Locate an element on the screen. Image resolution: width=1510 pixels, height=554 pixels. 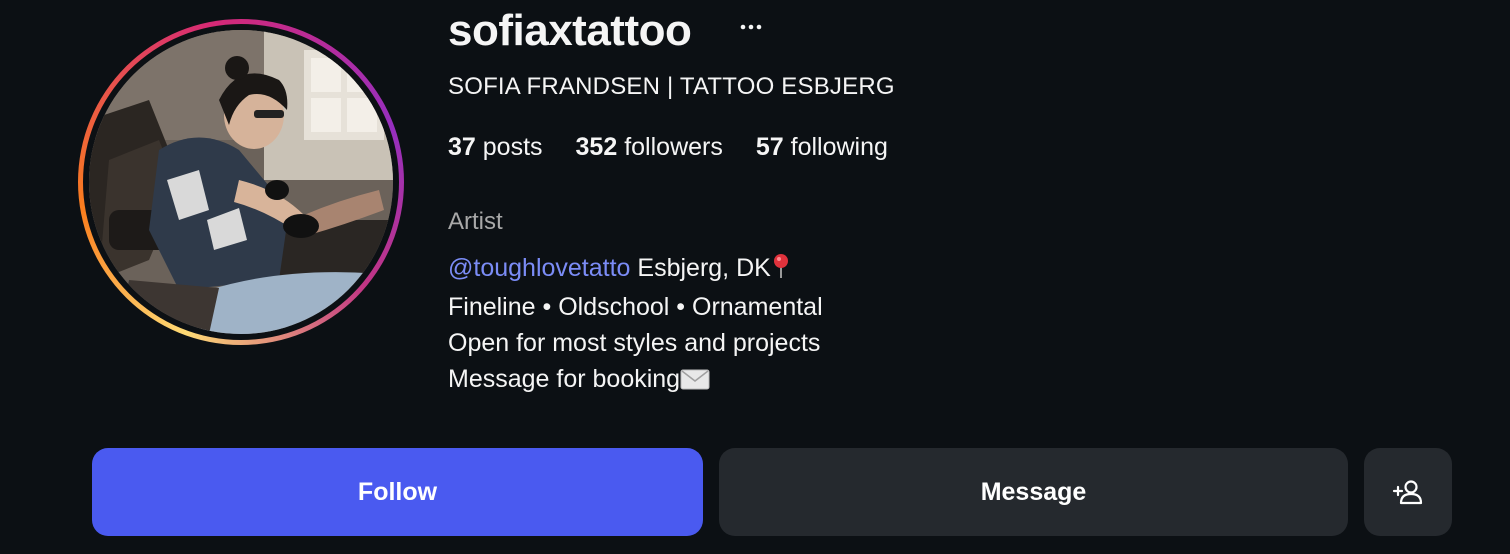
envelope-icon is located at coordinates (695, 382).